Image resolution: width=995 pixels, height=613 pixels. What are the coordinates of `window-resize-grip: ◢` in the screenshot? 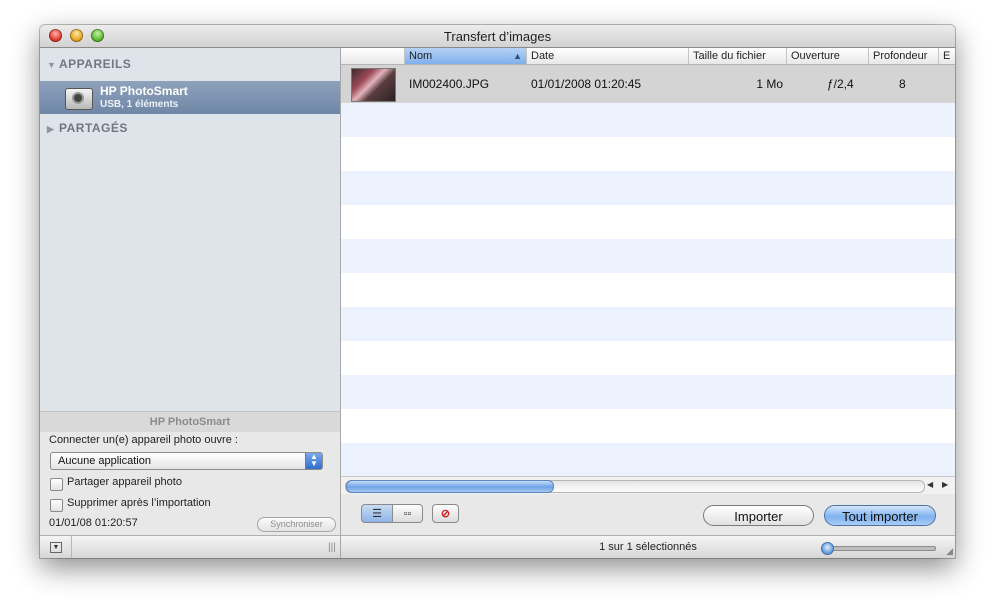 It's located at (949, 551).